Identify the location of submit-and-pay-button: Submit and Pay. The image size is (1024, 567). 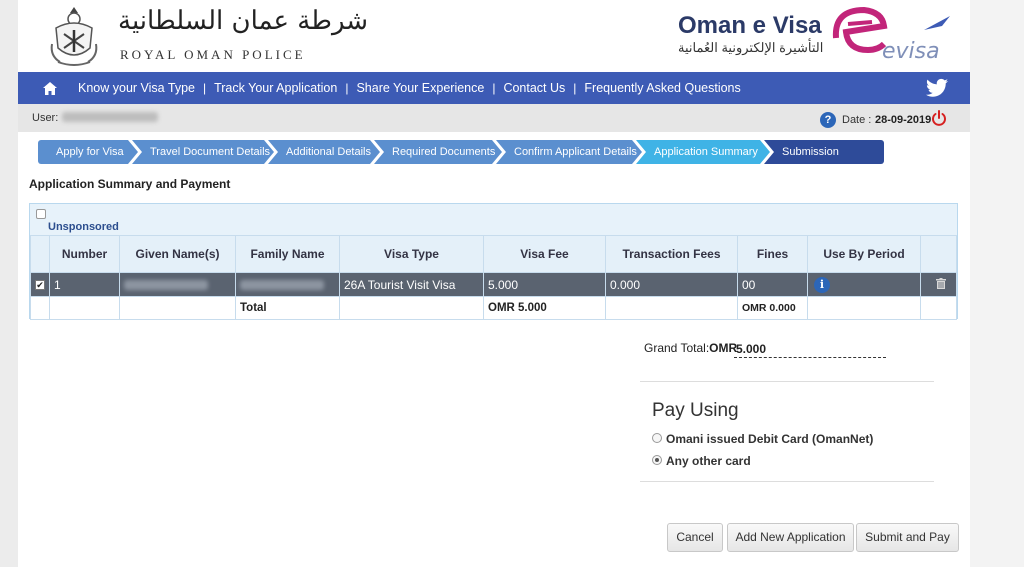
(907, 537).